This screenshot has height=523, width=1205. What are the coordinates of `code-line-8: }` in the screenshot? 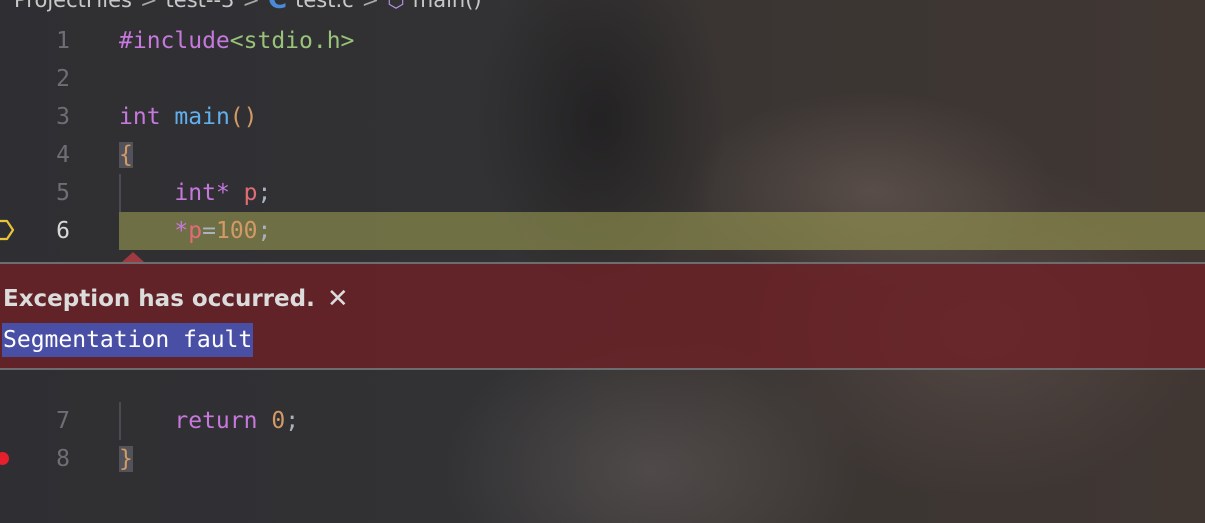 It's located at (126, 459).